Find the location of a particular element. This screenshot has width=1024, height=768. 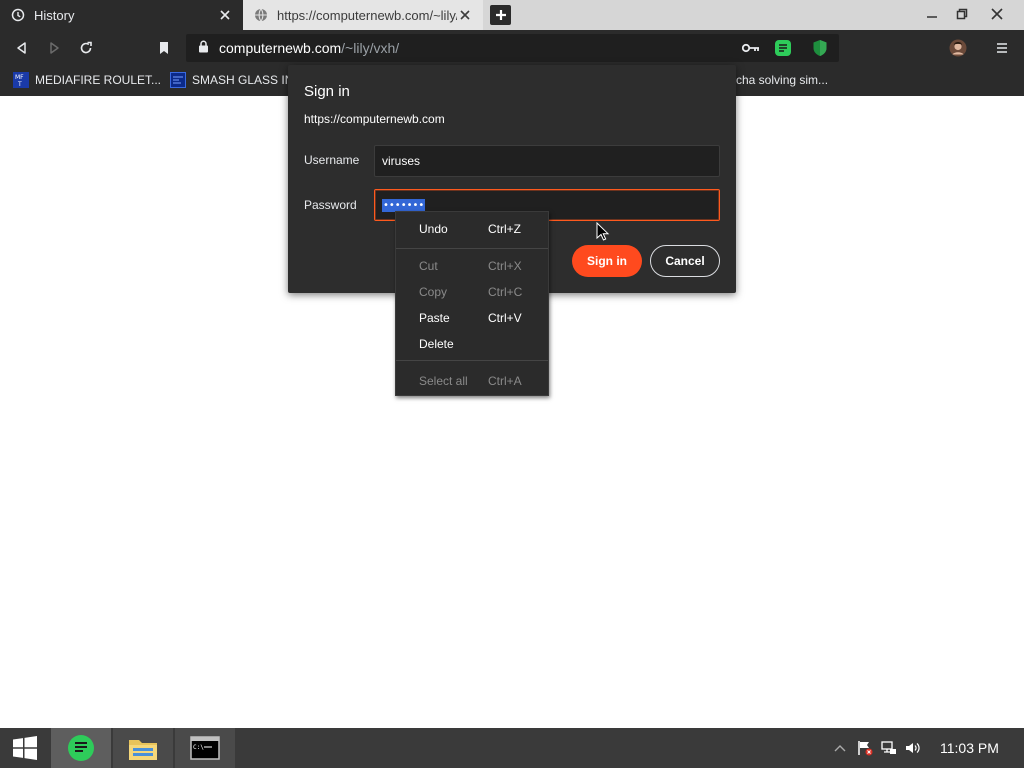

menu-item-label: Undo is located at coordinates (433, 229).